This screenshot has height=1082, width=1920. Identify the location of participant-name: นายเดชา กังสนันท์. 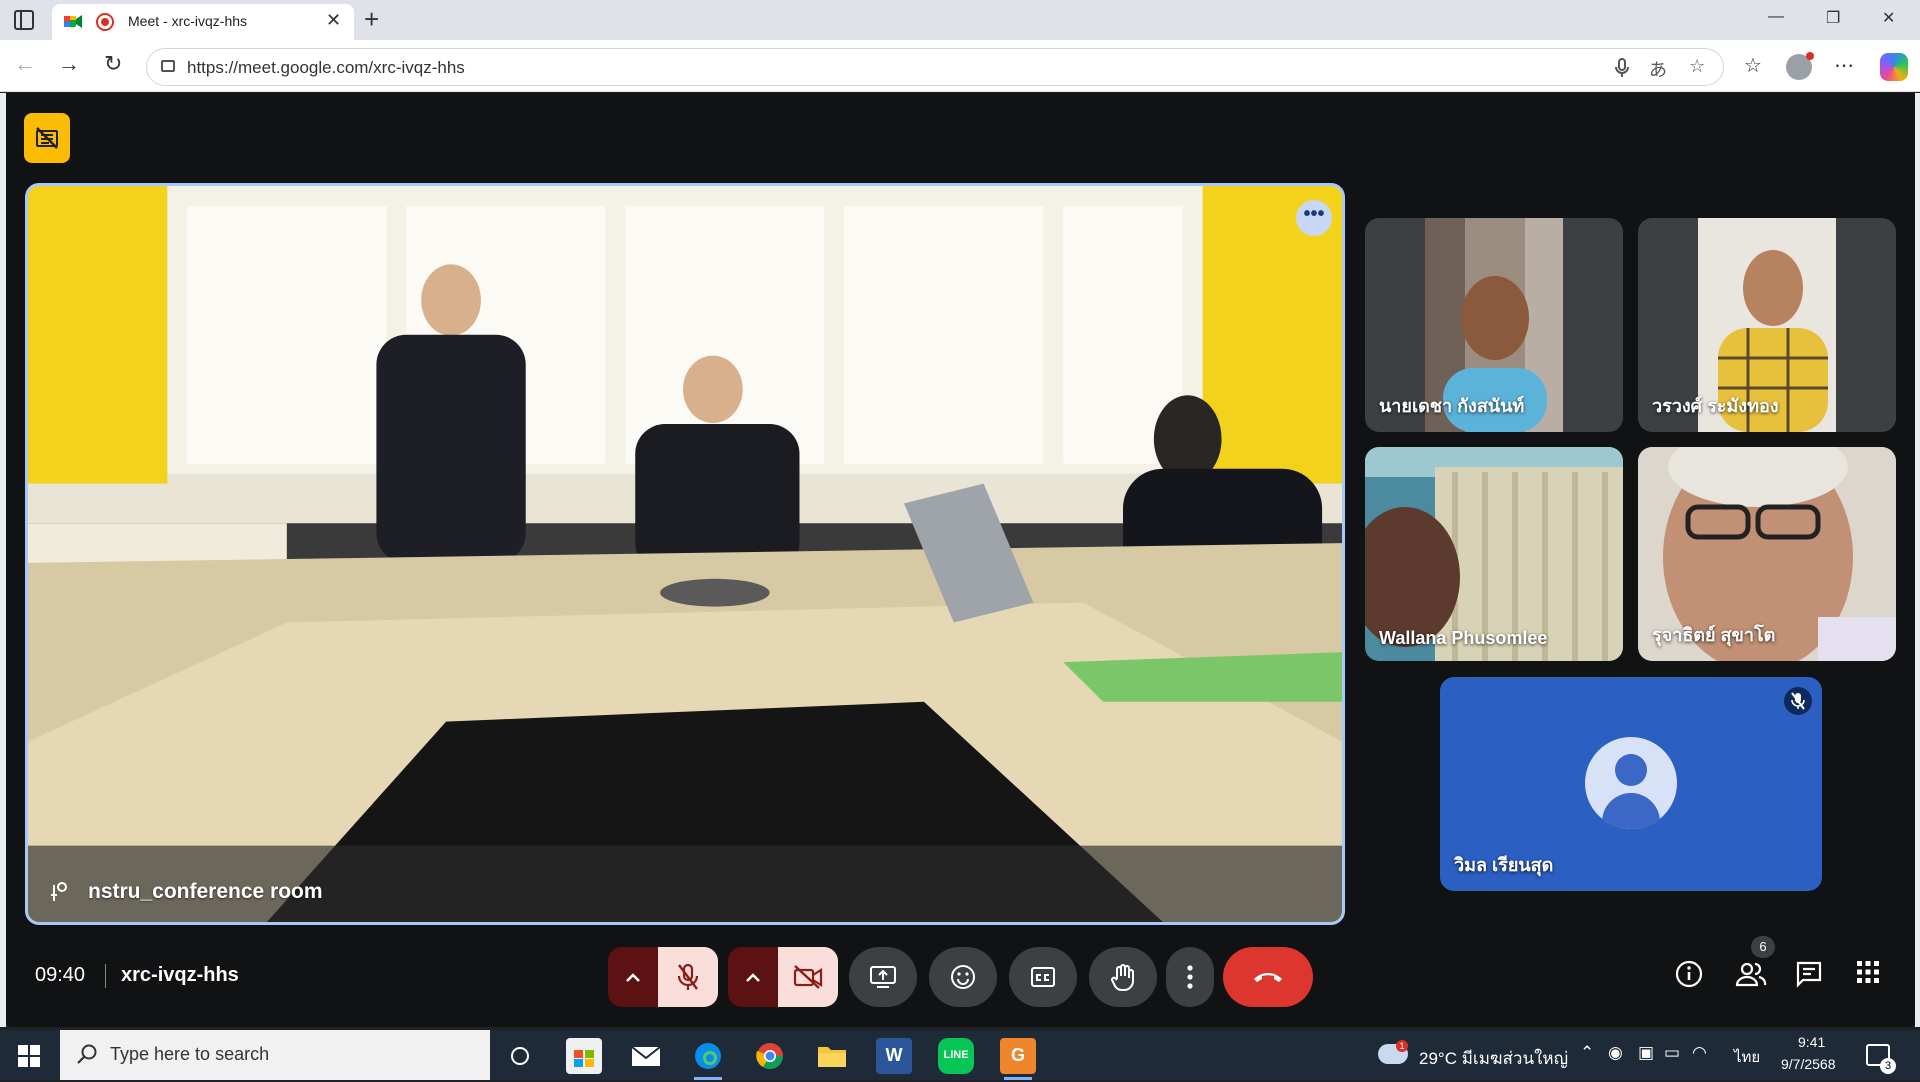
(1452, 406).